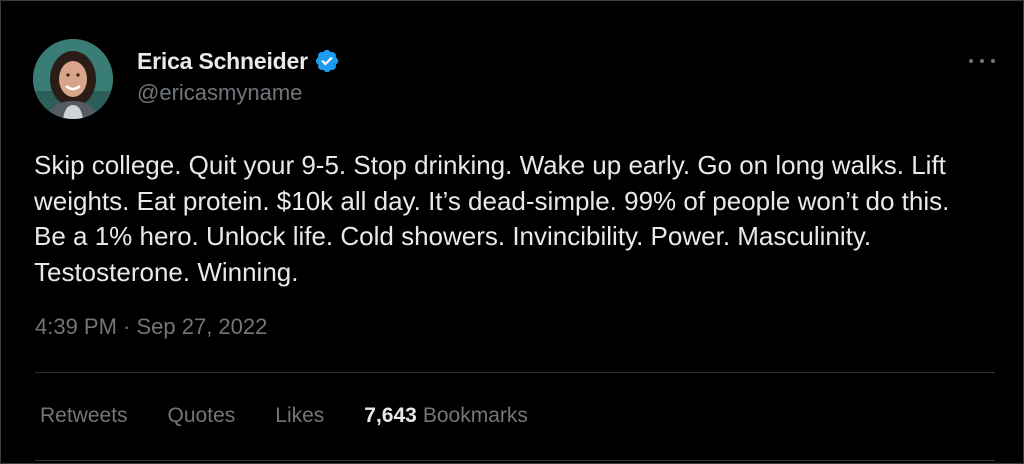 This screenshot has width=1024, height=464. I want to click on author-names: Erica Schneider @ericasmyname, so click(238, 76).